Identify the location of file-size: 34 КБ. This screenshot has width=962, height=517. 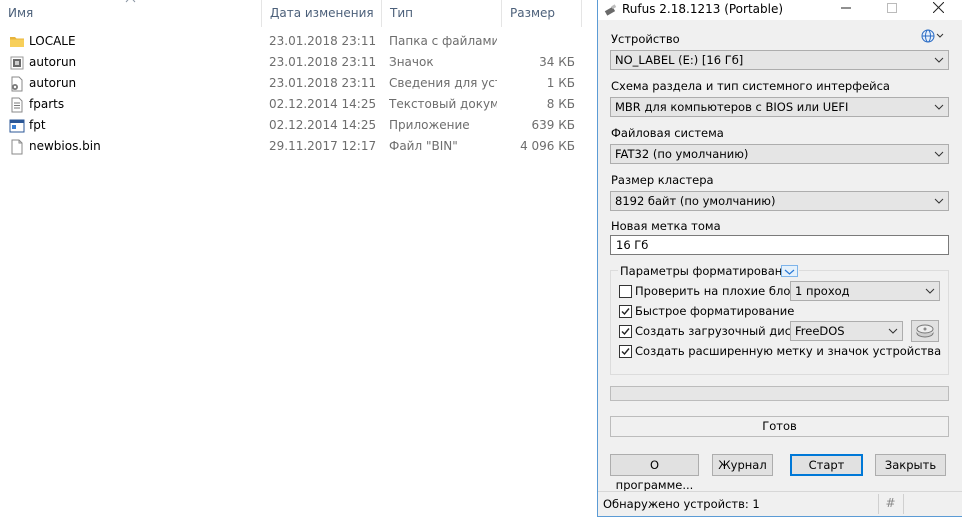
(557, 62).